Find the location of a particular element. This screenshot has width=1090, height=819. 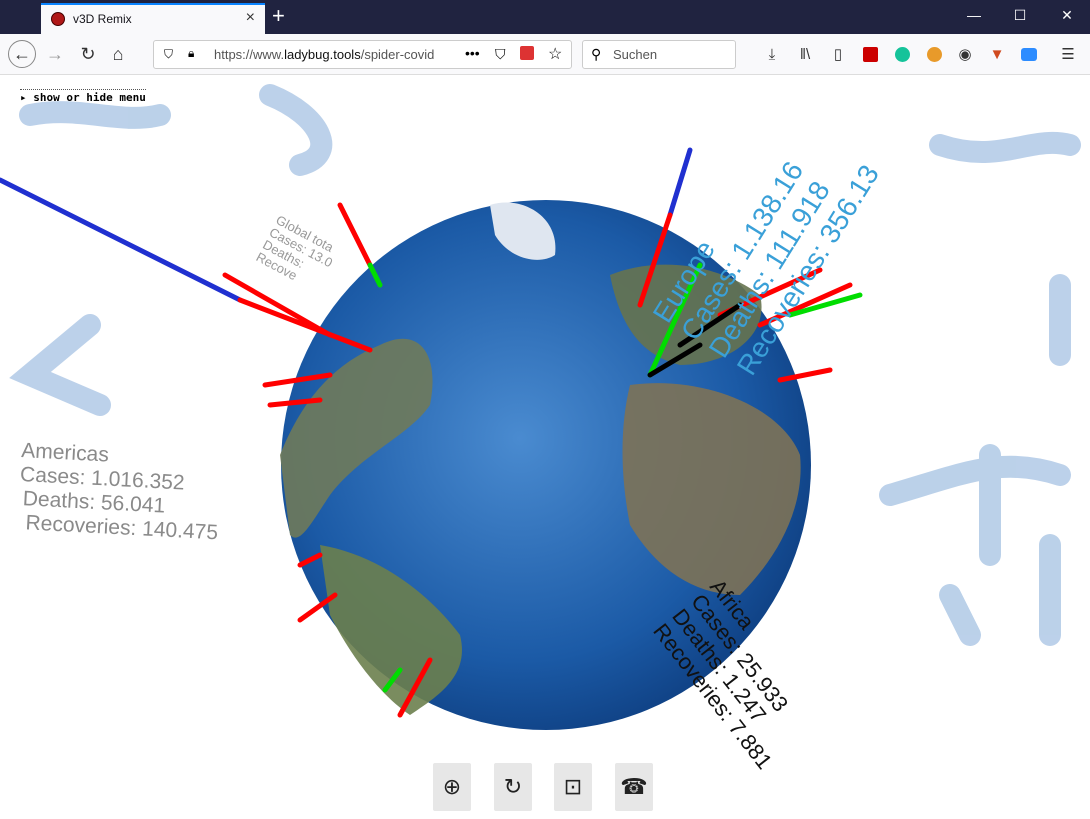

new-tab-button: + is located at coordinates (278, 16).